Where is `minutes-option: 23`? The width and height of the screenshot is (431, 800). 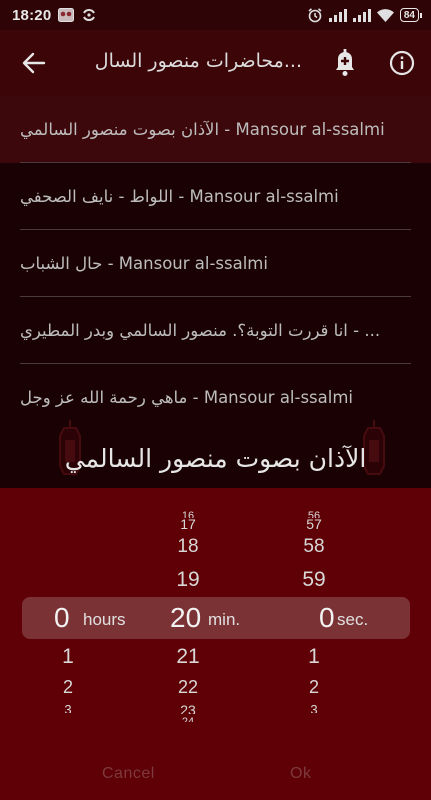 minutes-option: 23 is located at coordinates (188, 708).